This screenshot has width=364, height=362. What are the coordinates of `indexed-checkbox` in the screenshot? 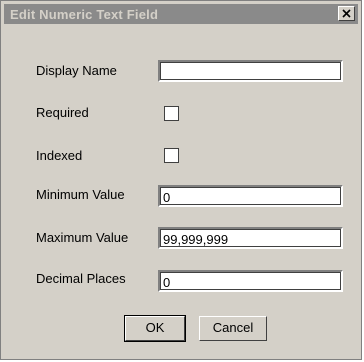 It's located at (171, 155).